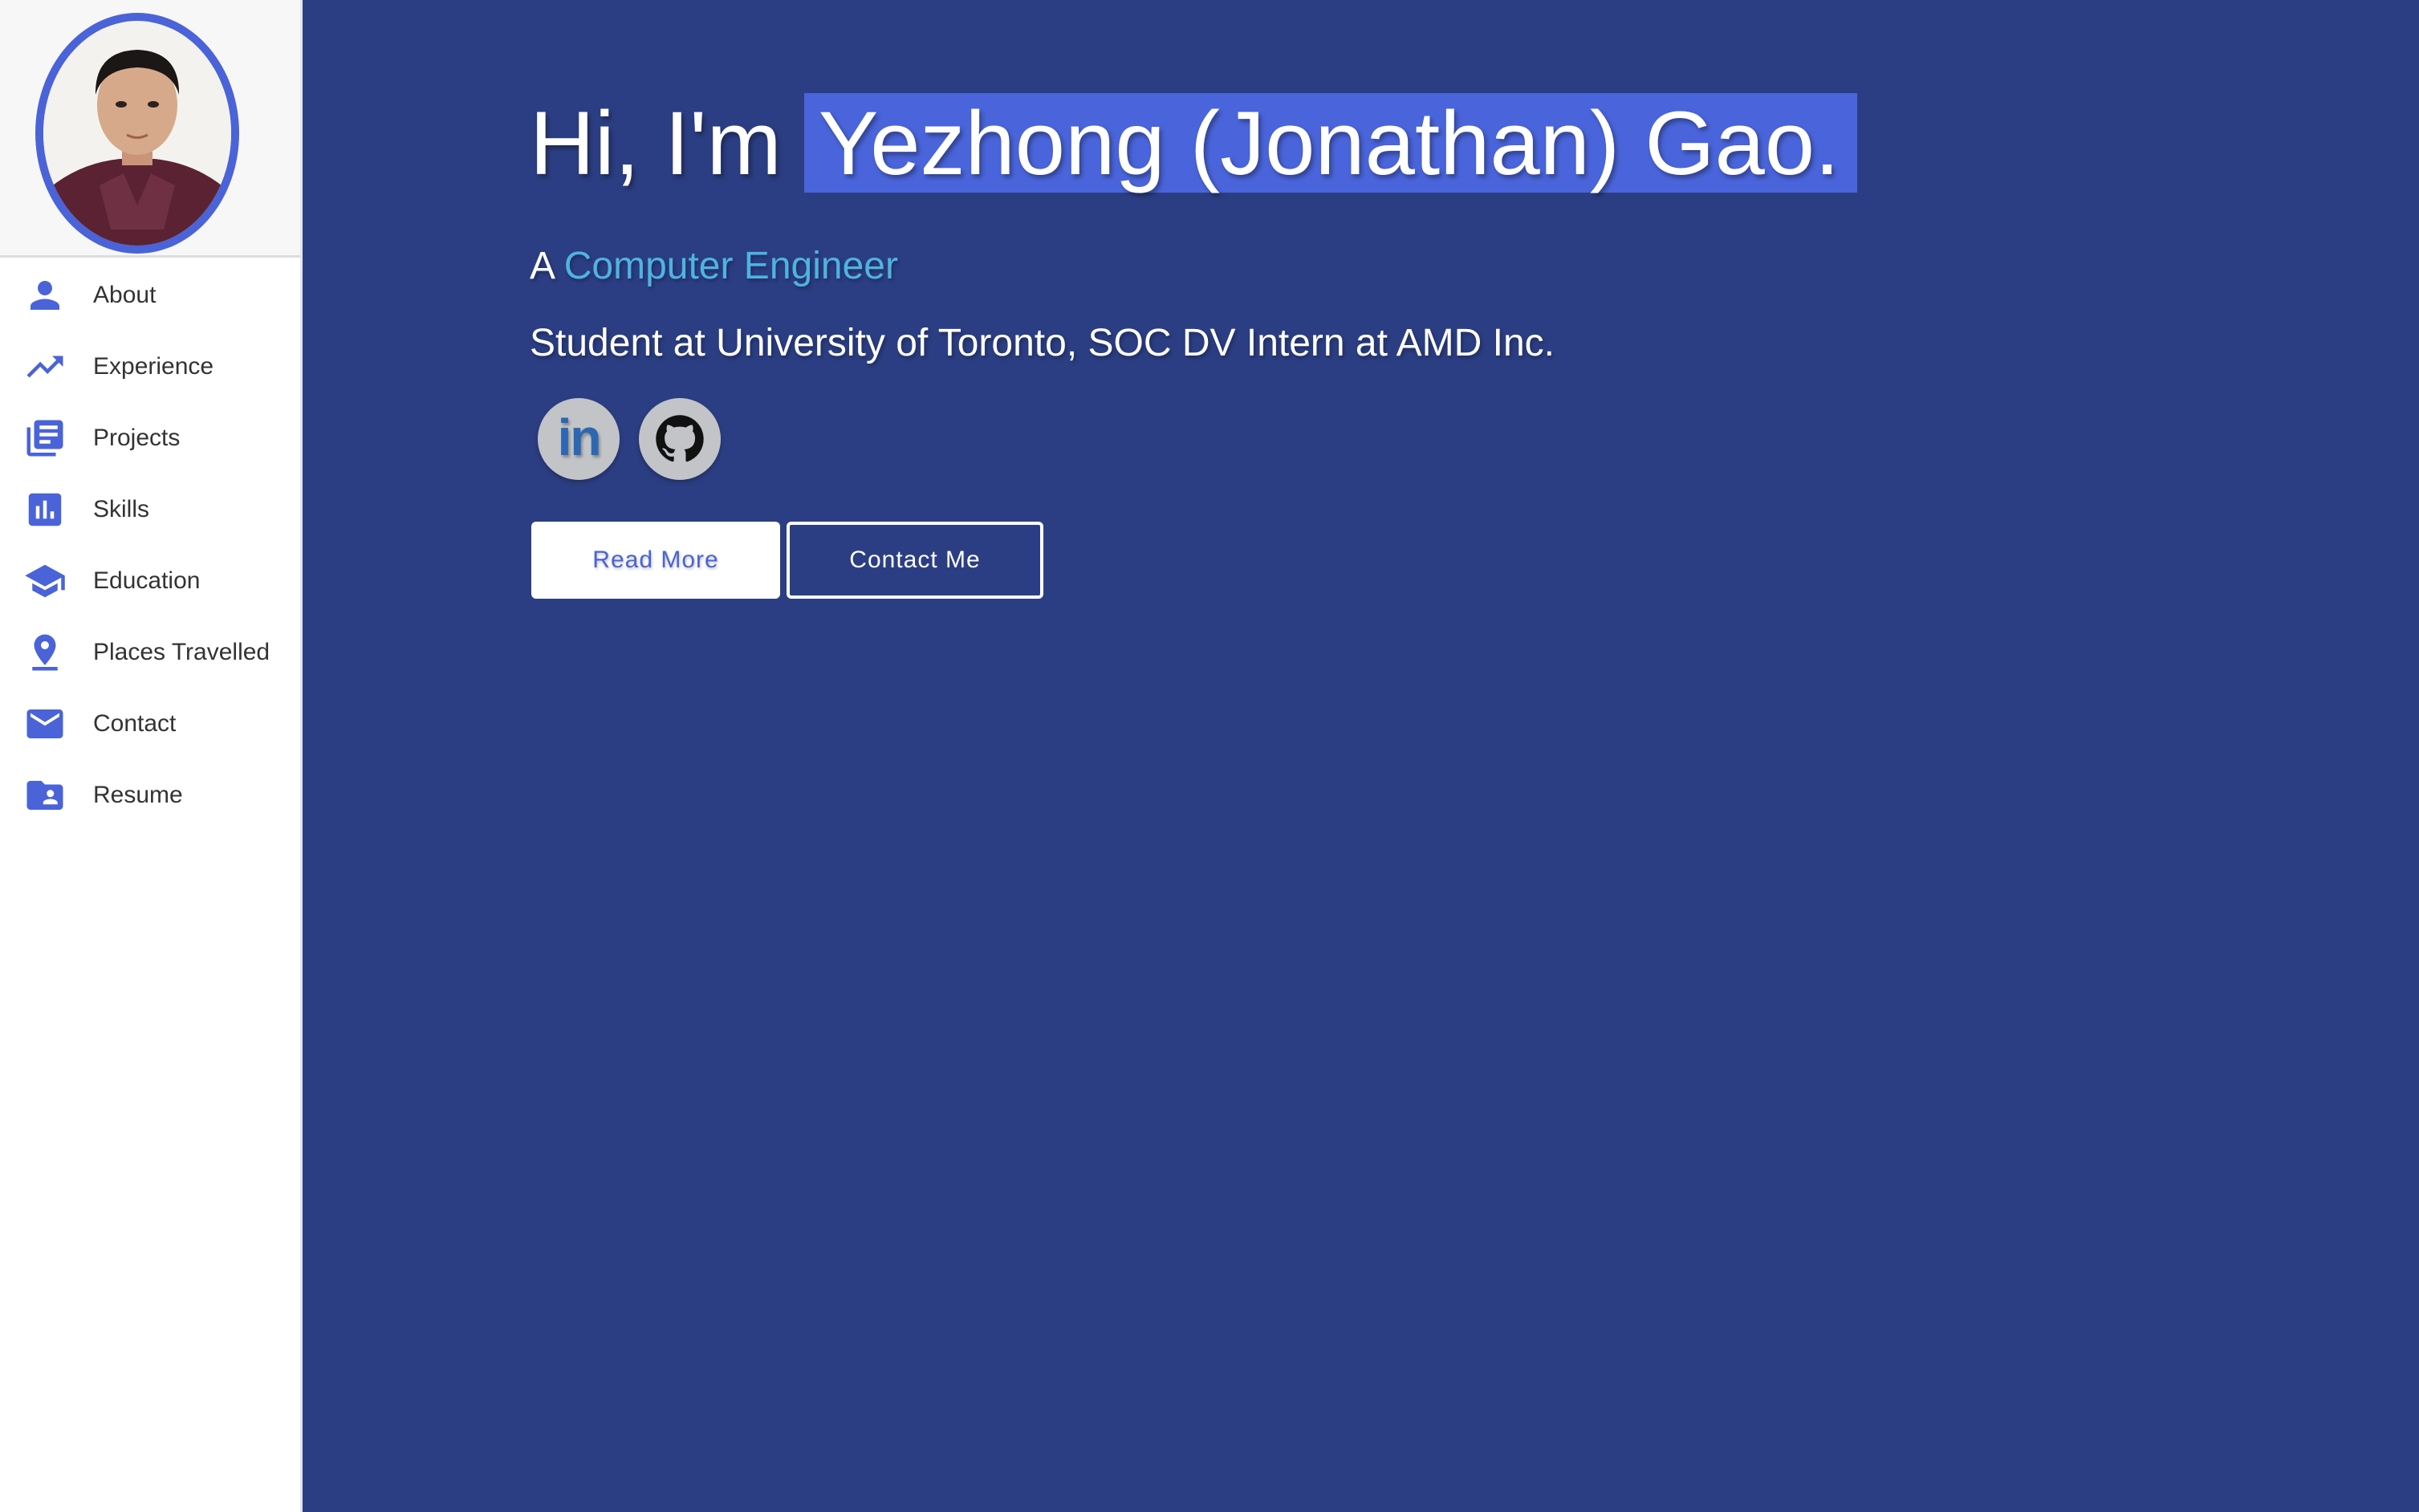 The height and width of the screenshot is (1512, 2419). Describe the element at coordinates (137, 133) in the screenshot. I see `avatar` at that location.